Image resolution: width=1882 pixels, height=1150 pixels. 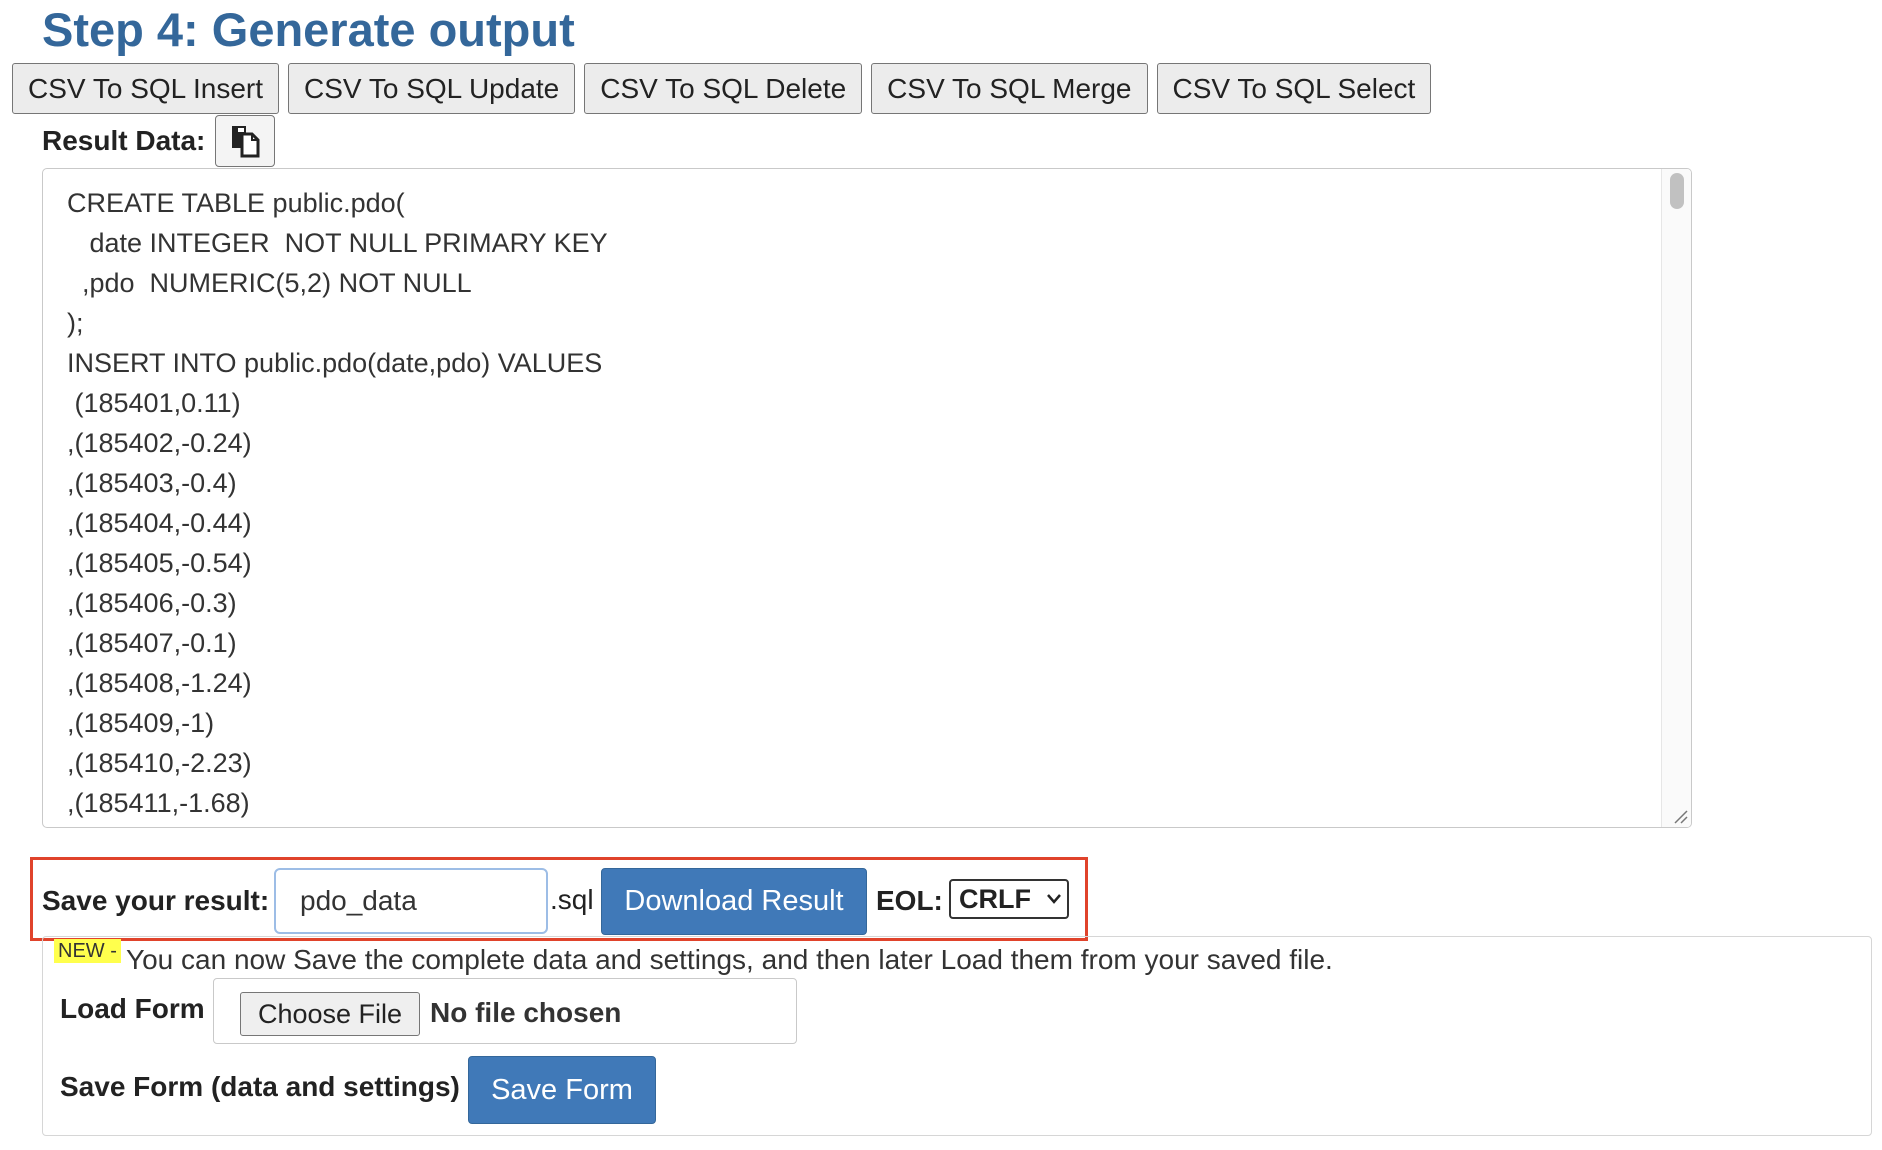 I want to click on csv-to-sql-update-button: CSV To SQL Update, so click(x=432, y=88).